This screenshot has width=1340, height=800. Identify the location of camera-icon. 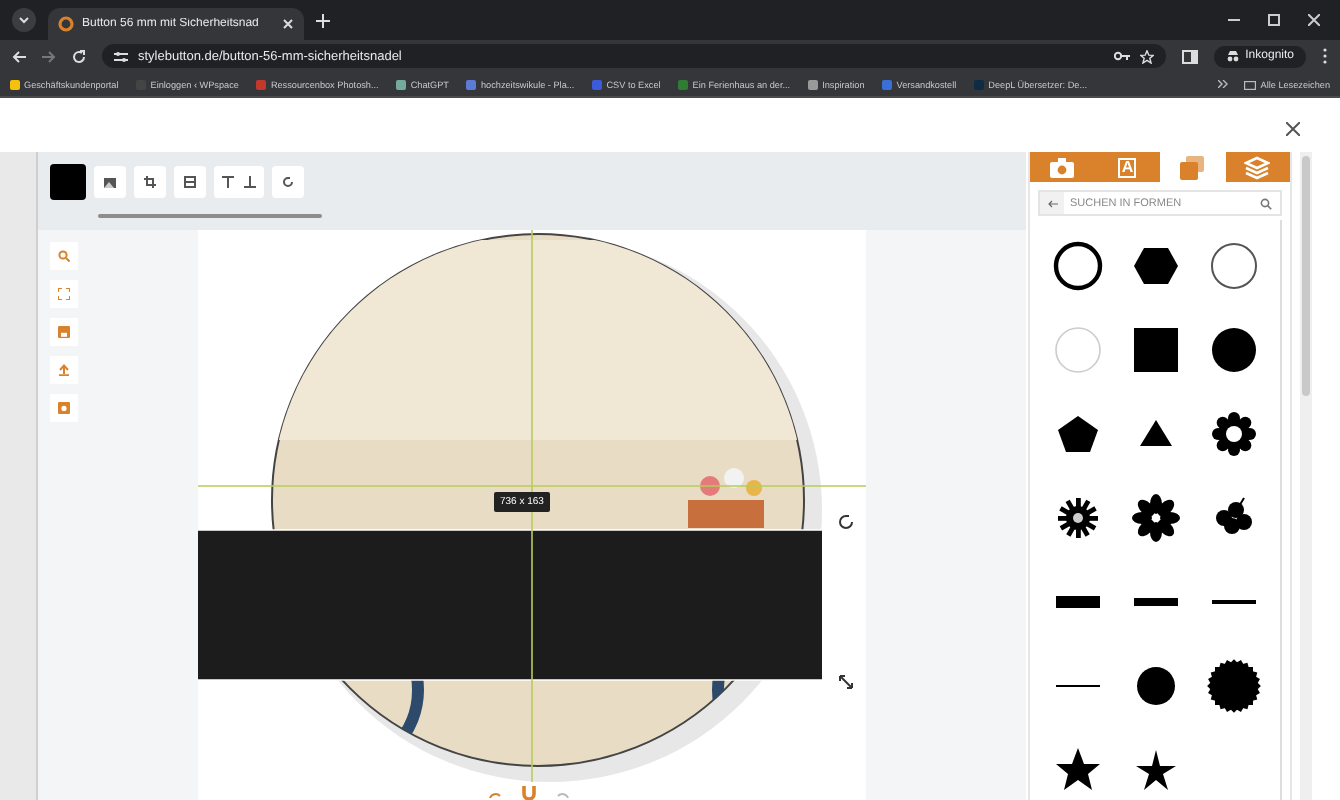
(1062, 167).